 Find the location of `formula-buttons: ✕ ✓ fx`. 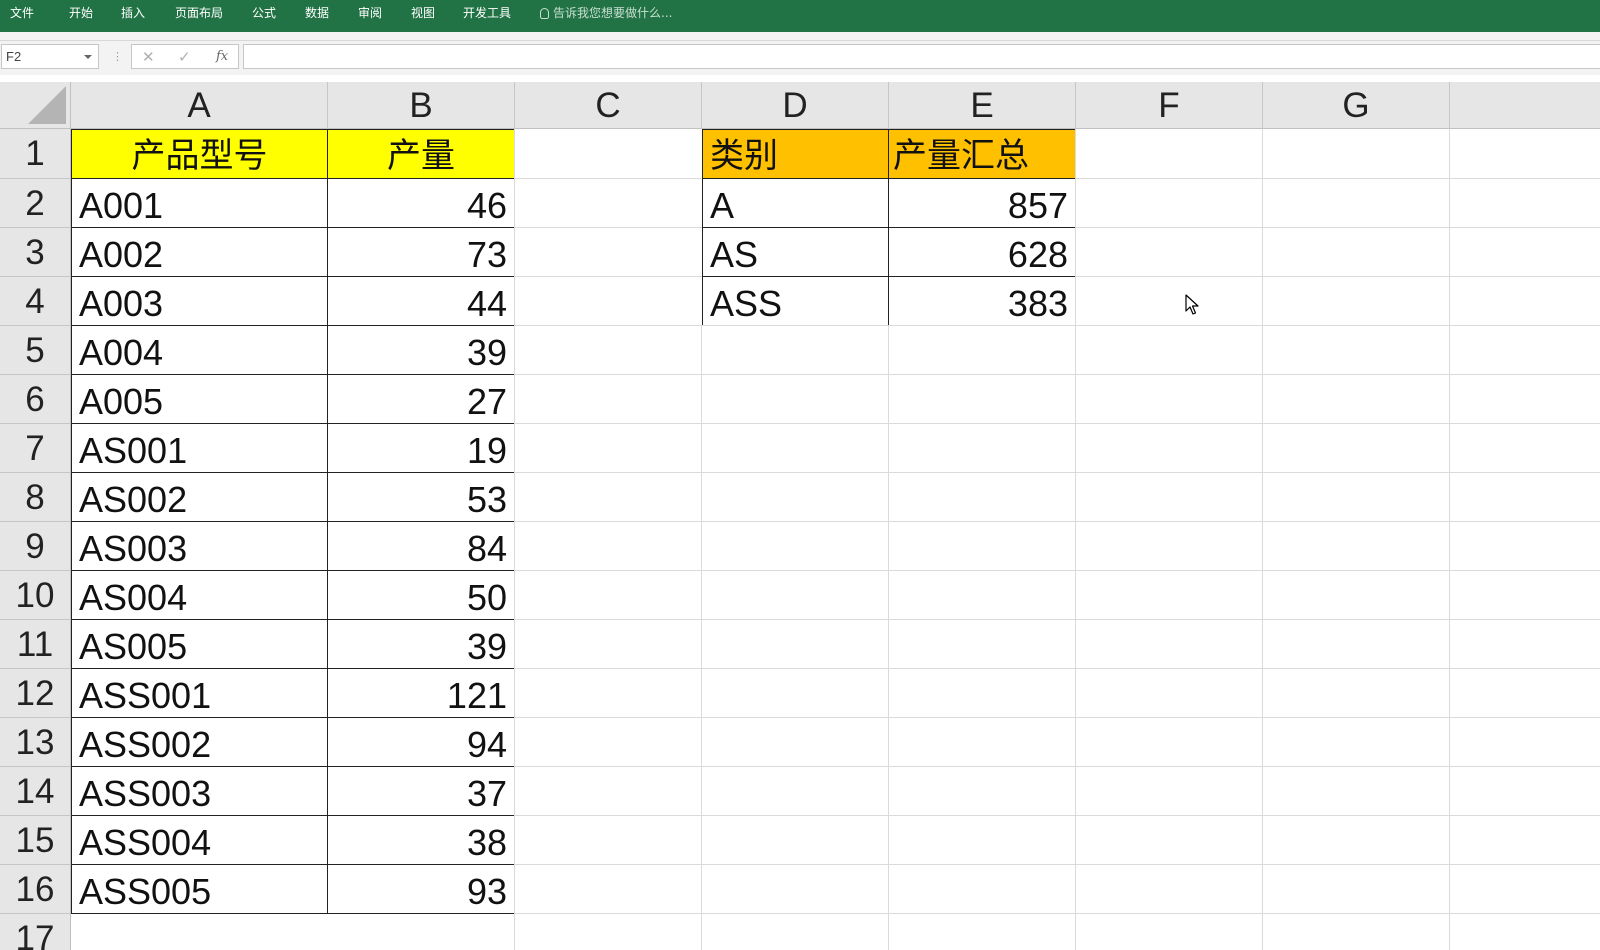

formula-buttons: ✕ ✓ fx is located at coordinates (185, 56).